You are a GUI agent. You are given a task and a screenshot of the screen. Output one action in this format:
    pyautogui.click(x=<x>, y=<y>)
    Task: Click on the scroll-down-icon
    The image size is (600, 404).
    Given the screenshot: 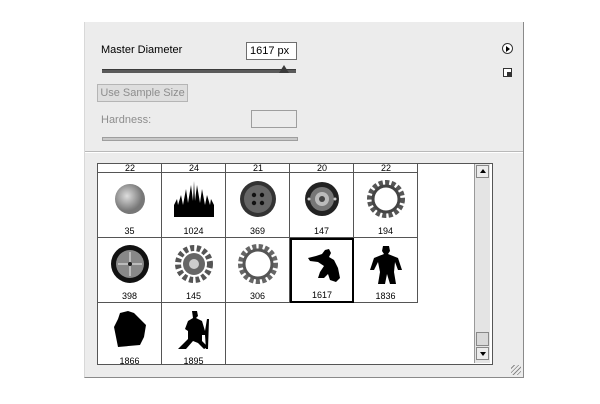 What is the action you would take?
    pyautogui.click(x=482, y=353)
    